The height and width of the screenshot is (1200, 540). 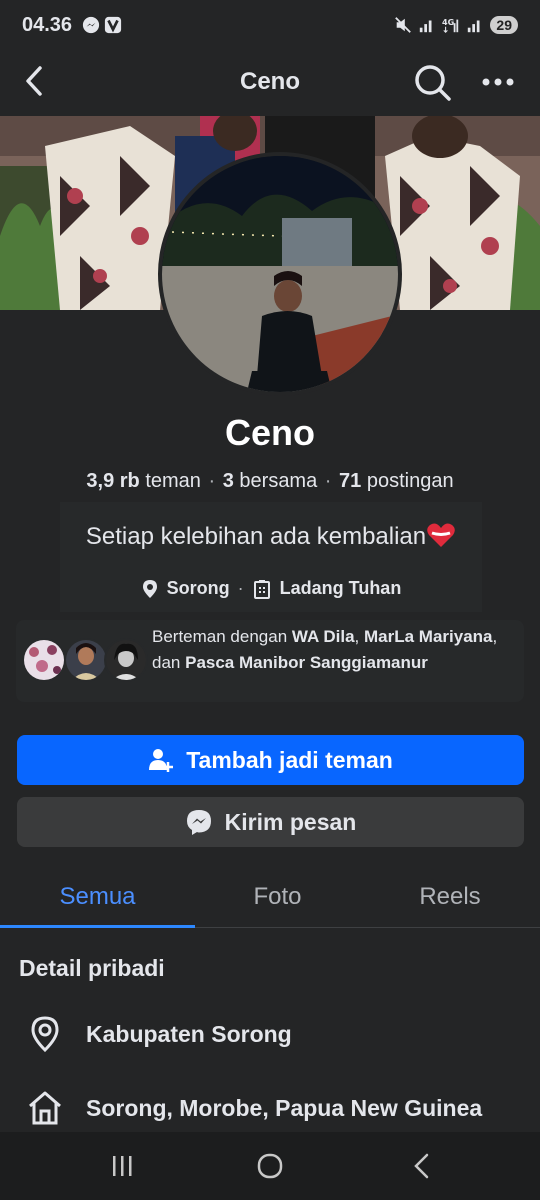 I want to click on mutual-friend-name: MarLa Mariyana, so click(x=428, y=636).